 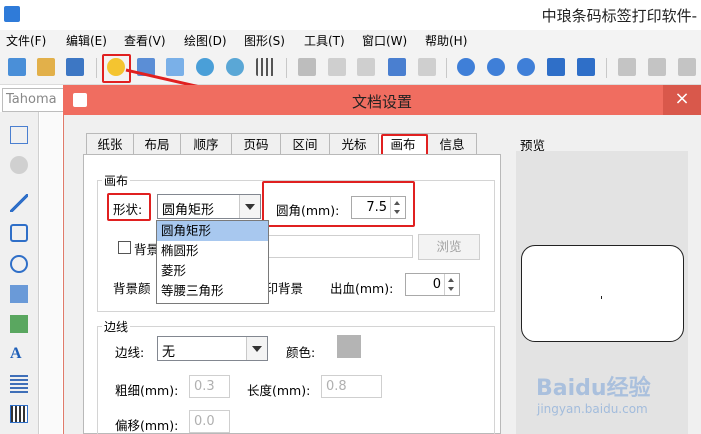 I want to click on shape-select: 圆角矩形, so click(x=209, y=206).